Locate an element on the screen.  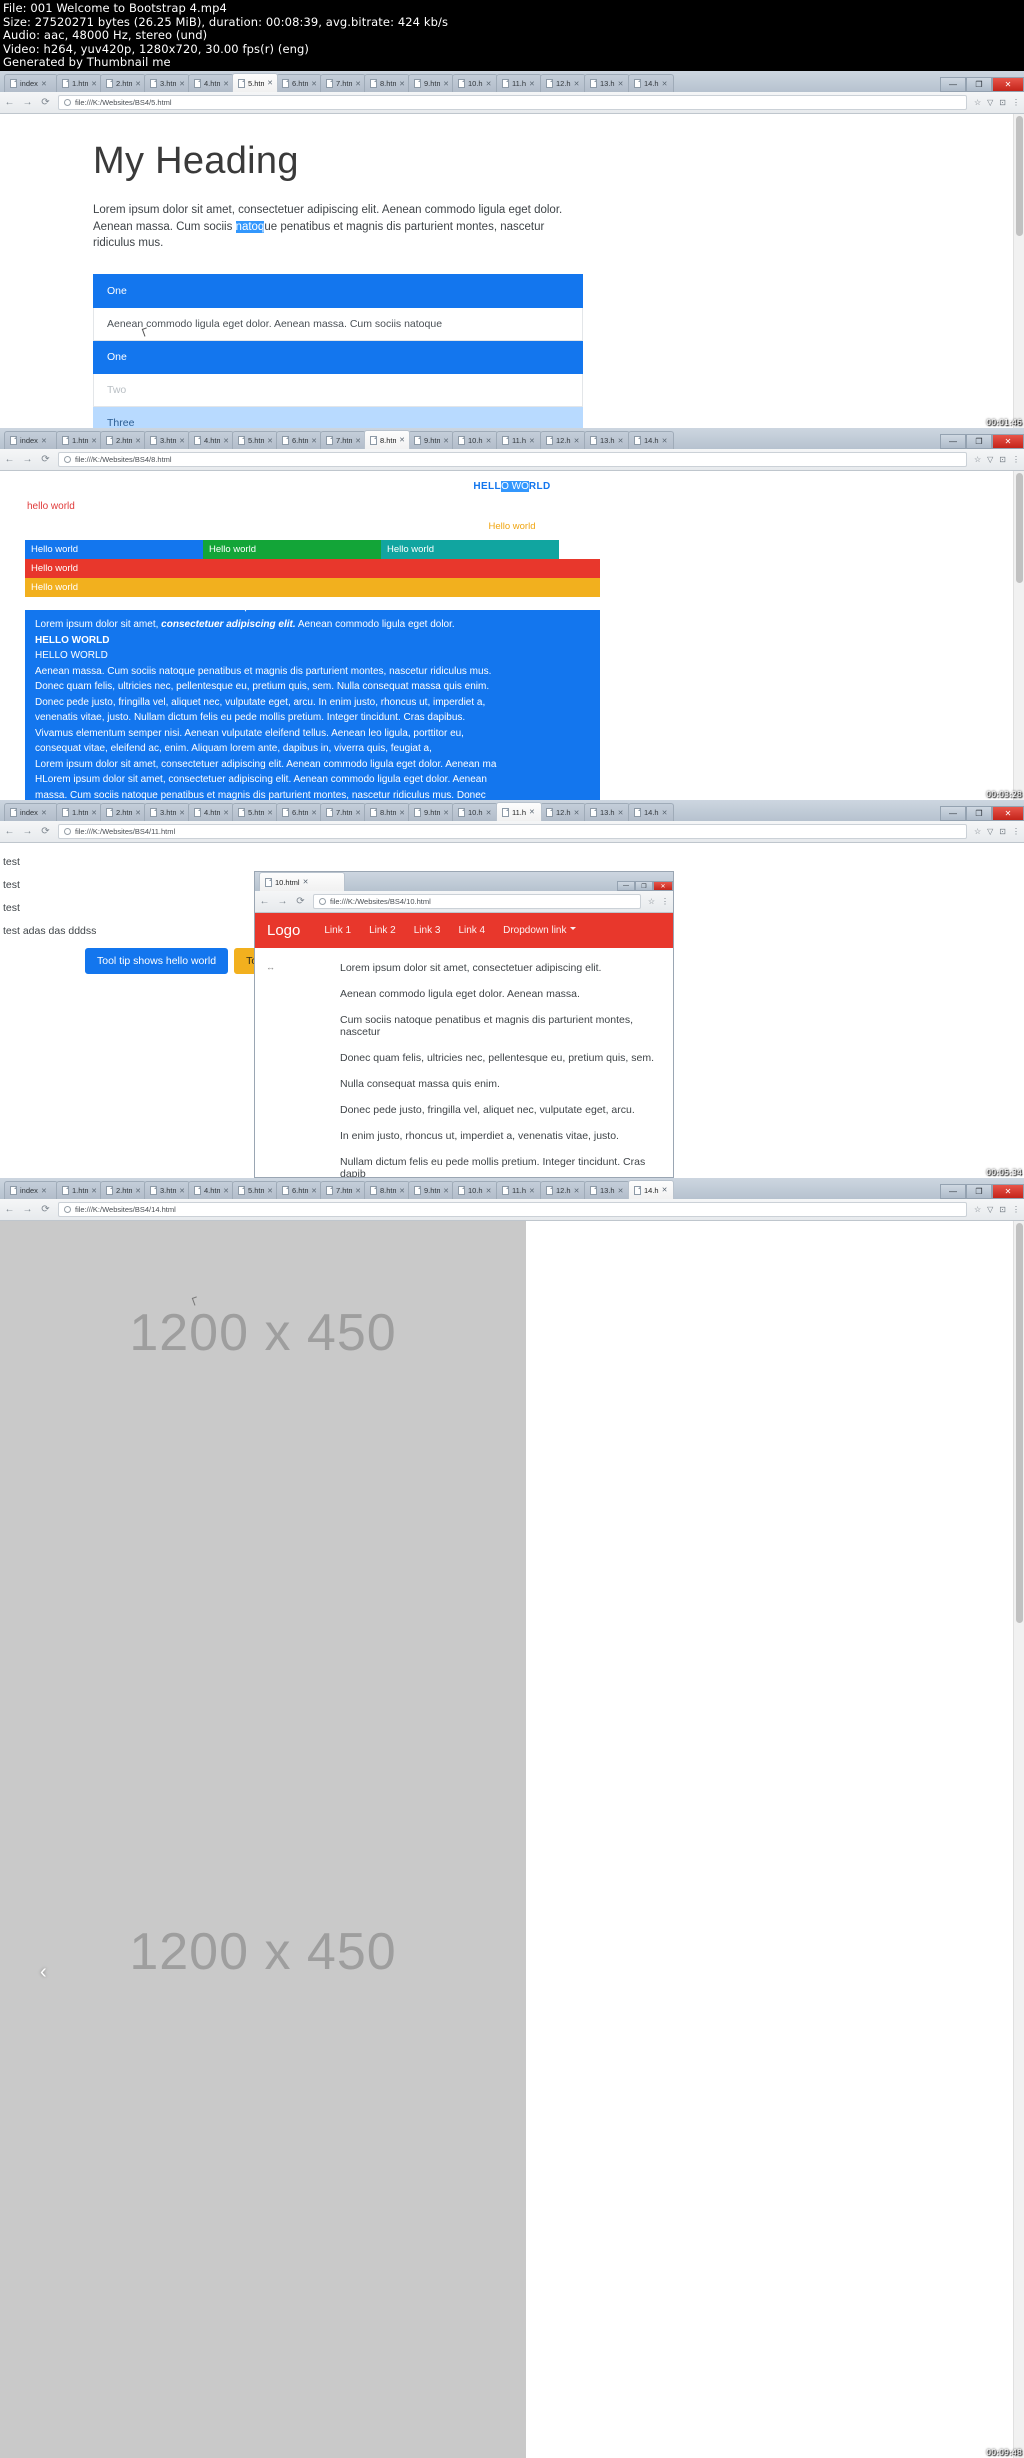
tab-14-h: 14.h ✕ is located at coordinates (651, 440).